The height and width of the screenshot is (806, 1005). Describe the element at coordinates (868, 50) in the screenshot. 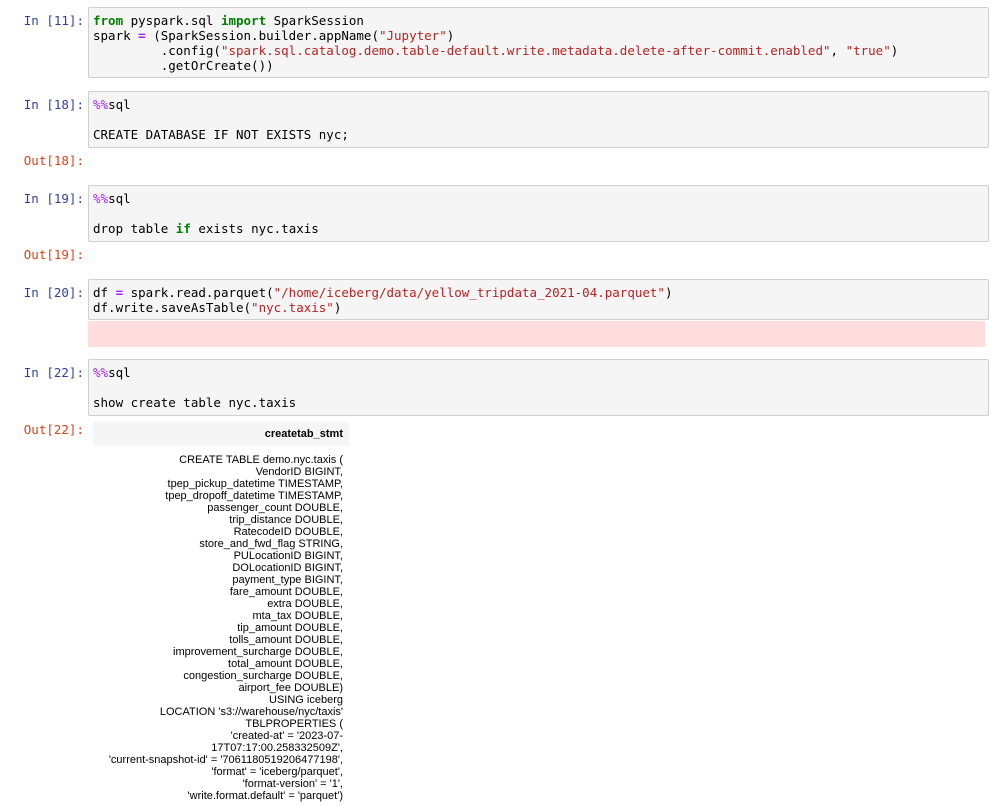

I see `code-token: "true"` at that location.